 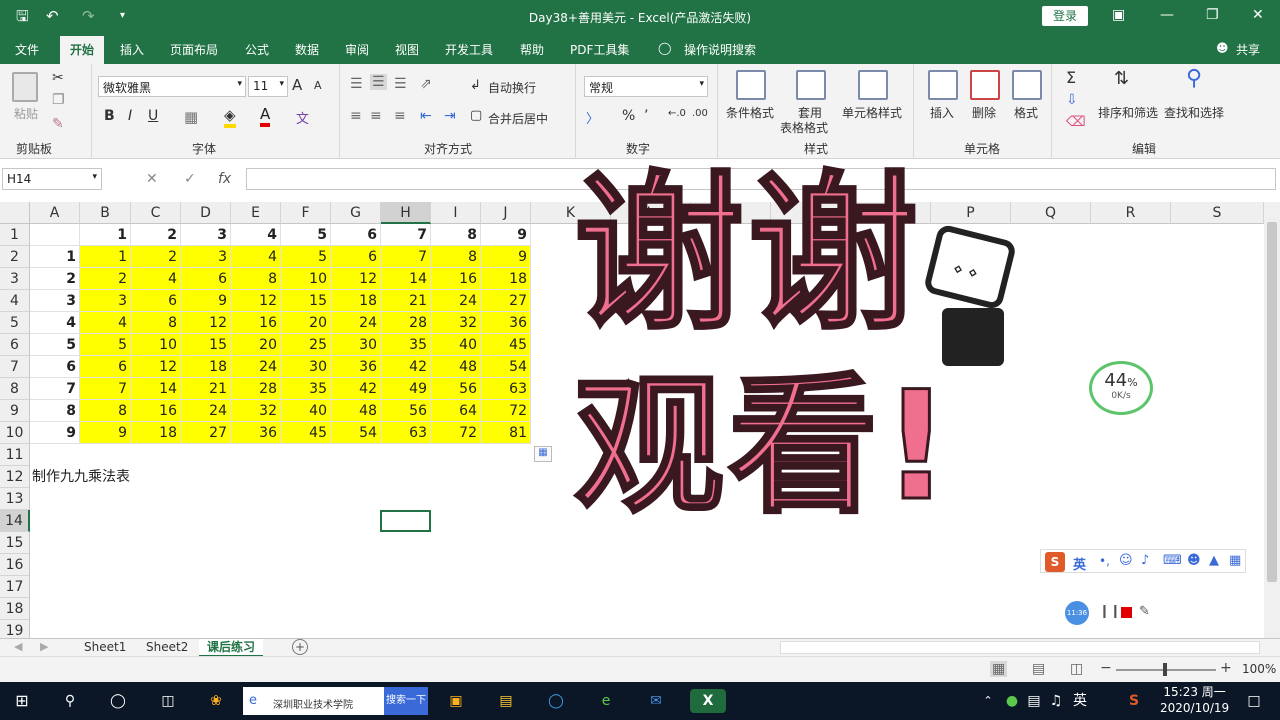 What do you see at coordinates (426, 116) in the screenshot?
I see `indent-icon: ⇤` at bounding box center [426, 116].